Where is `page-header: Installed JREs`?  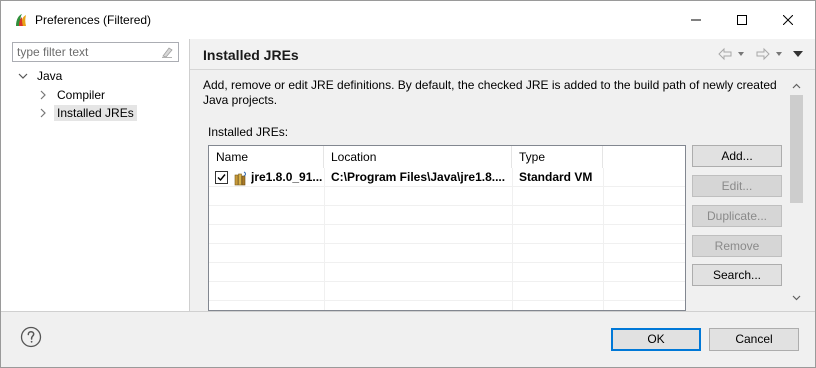
page-header: Installed JREs is located at coordinates (502, 54).